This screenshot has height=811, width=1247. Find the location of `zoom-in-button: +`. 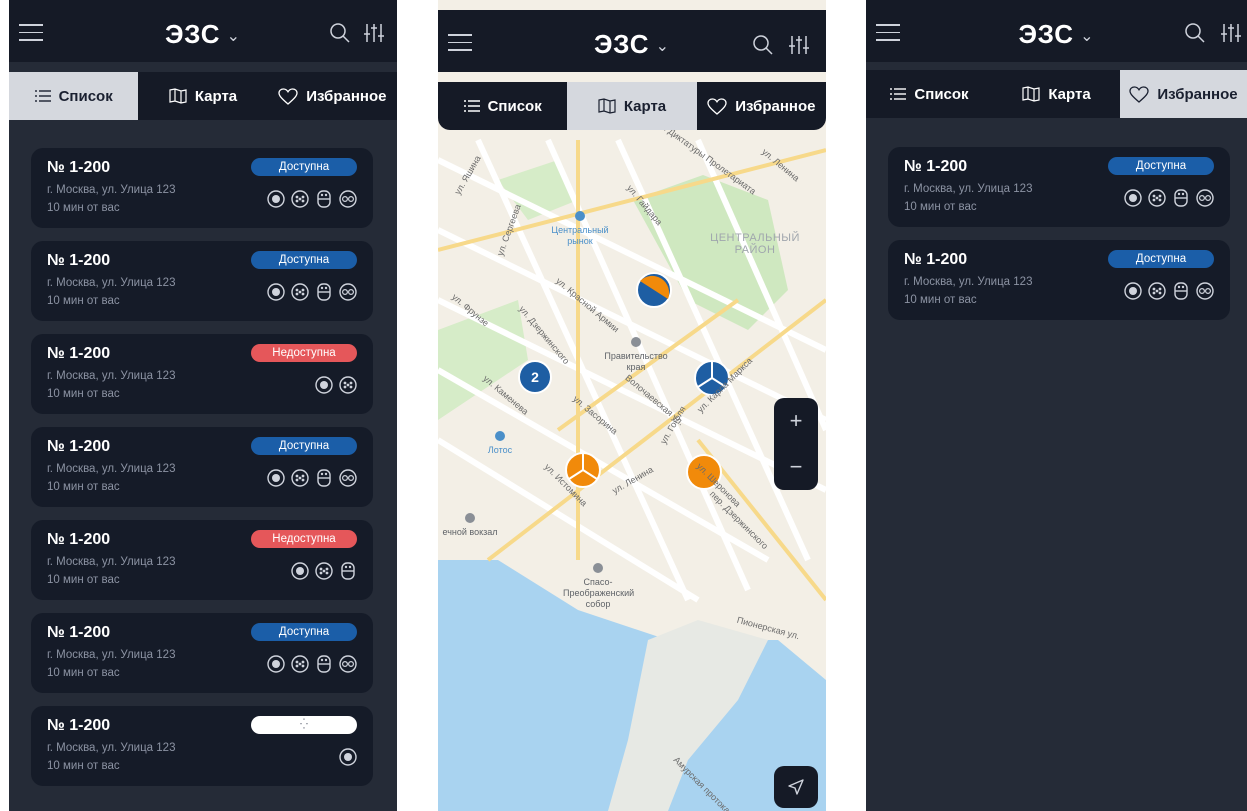

zoom-in-button: + is located at coordinates (796, 421).